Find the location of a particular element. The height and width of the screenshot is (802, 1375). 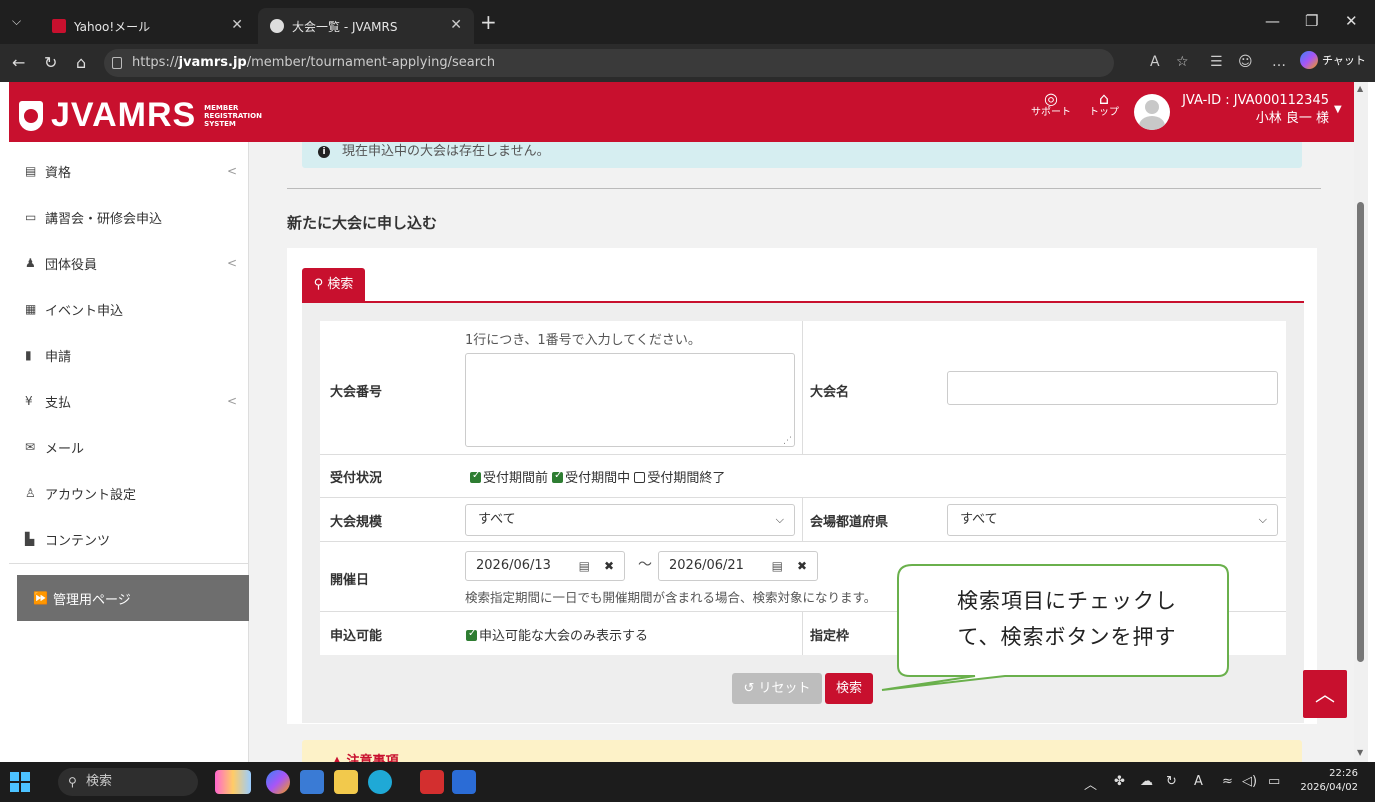

widgets-icon is located at coordinates (233, 782).